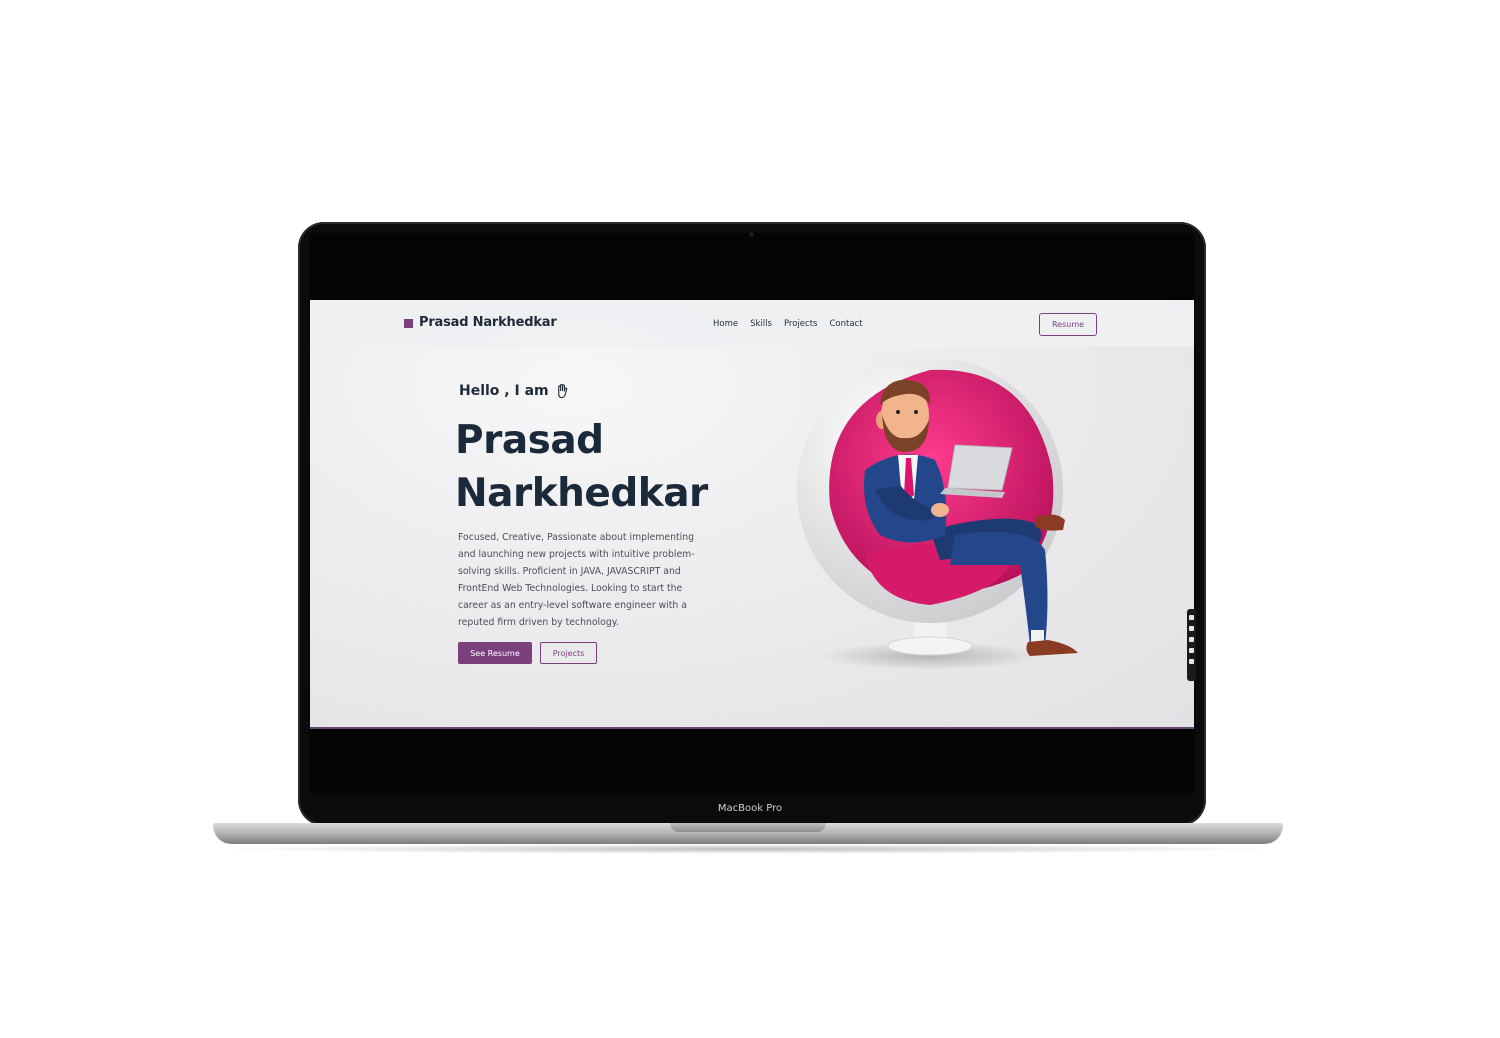  I want to click on man-hand, so click(940, 510).